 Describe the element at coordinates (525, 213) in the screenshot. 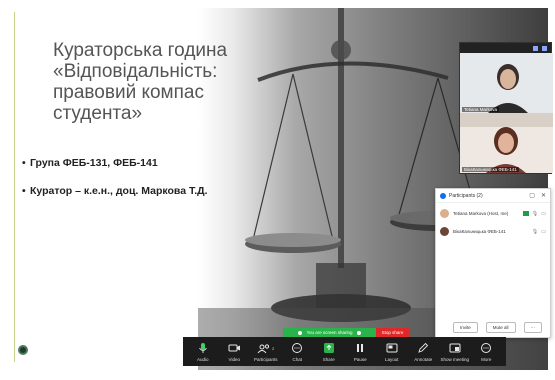

I see `screen-share-icon` at that location.